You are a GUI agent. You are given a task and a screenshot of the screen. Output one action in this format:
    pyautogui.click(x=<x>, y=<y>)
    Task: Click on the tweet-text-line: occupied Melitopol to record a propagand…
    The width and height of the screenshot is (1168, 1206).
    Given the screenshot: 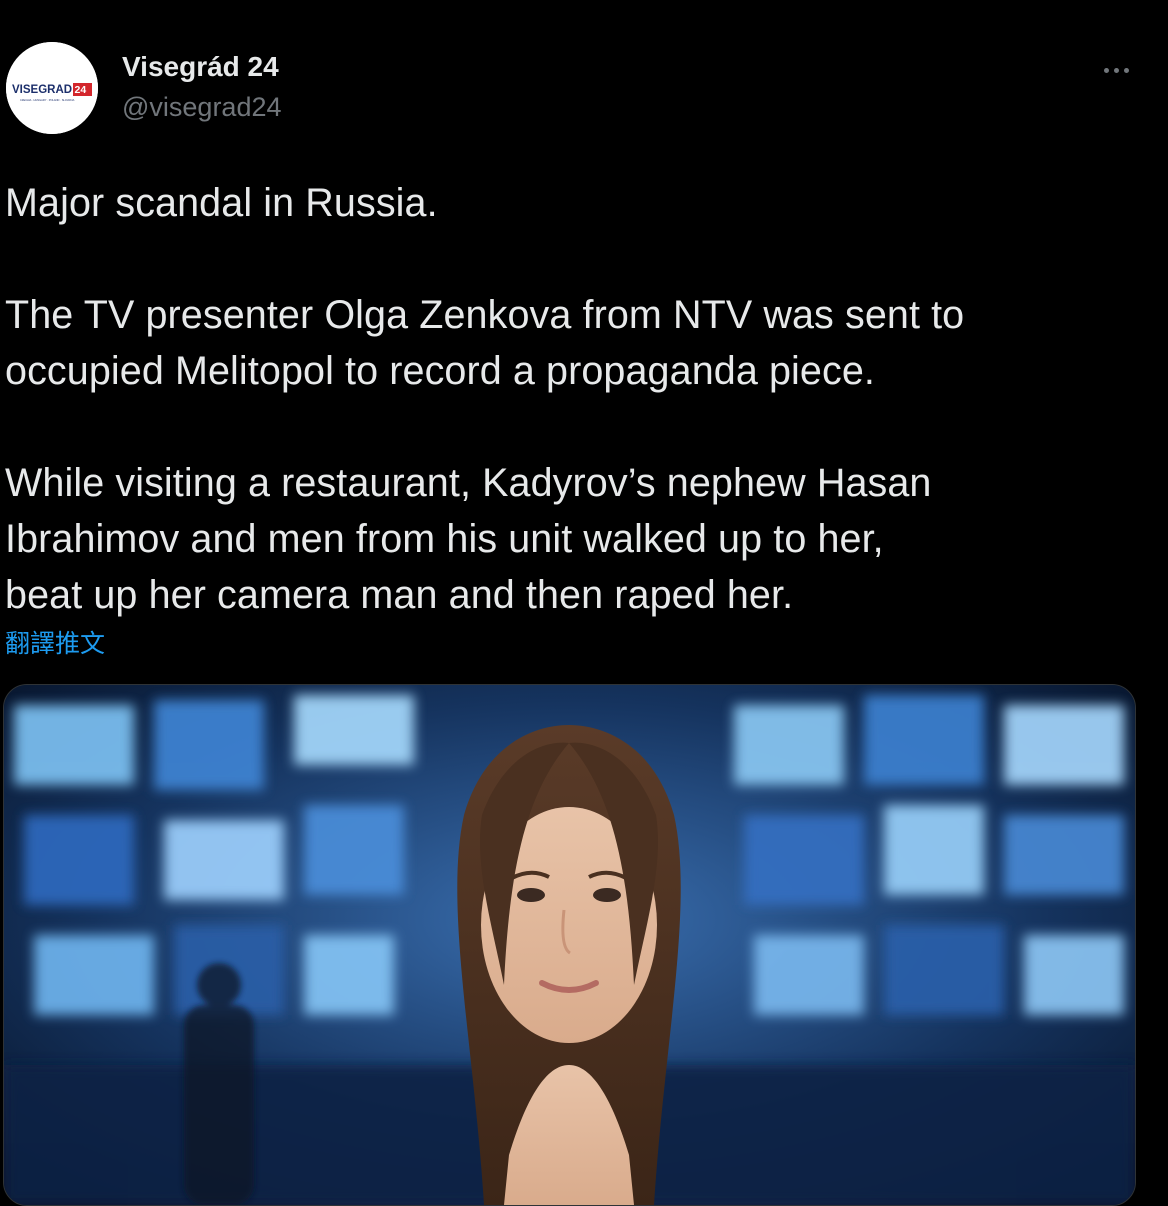 What is the action you would take?
    pyautogui.click(x=440, y=371)
    